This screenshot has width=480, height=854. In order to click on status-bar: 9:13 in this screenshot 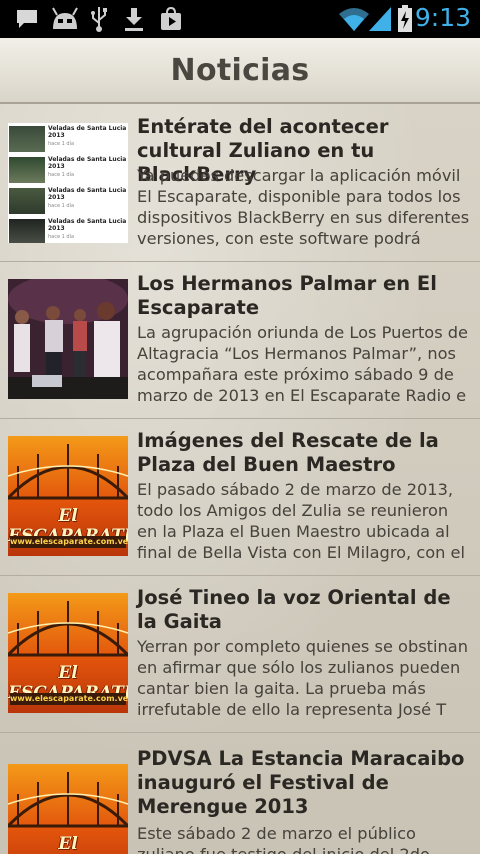, I will do `click(240, 19)`.